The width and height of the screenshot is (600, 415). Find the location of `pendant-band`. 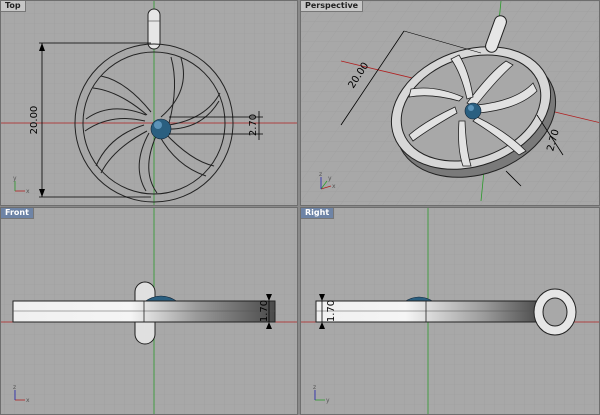

pendant-band is located at coordinates (428, 311).